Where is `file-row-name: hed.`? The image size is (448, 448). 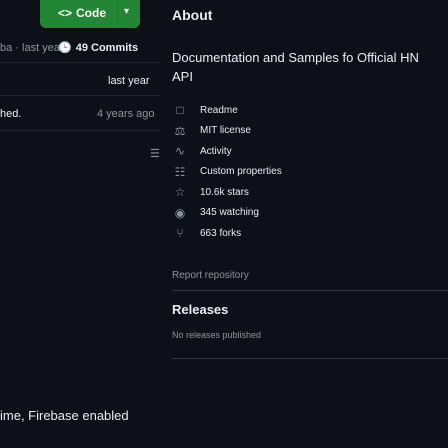
file-row-name: hed. is located at coordinates (10, 114).